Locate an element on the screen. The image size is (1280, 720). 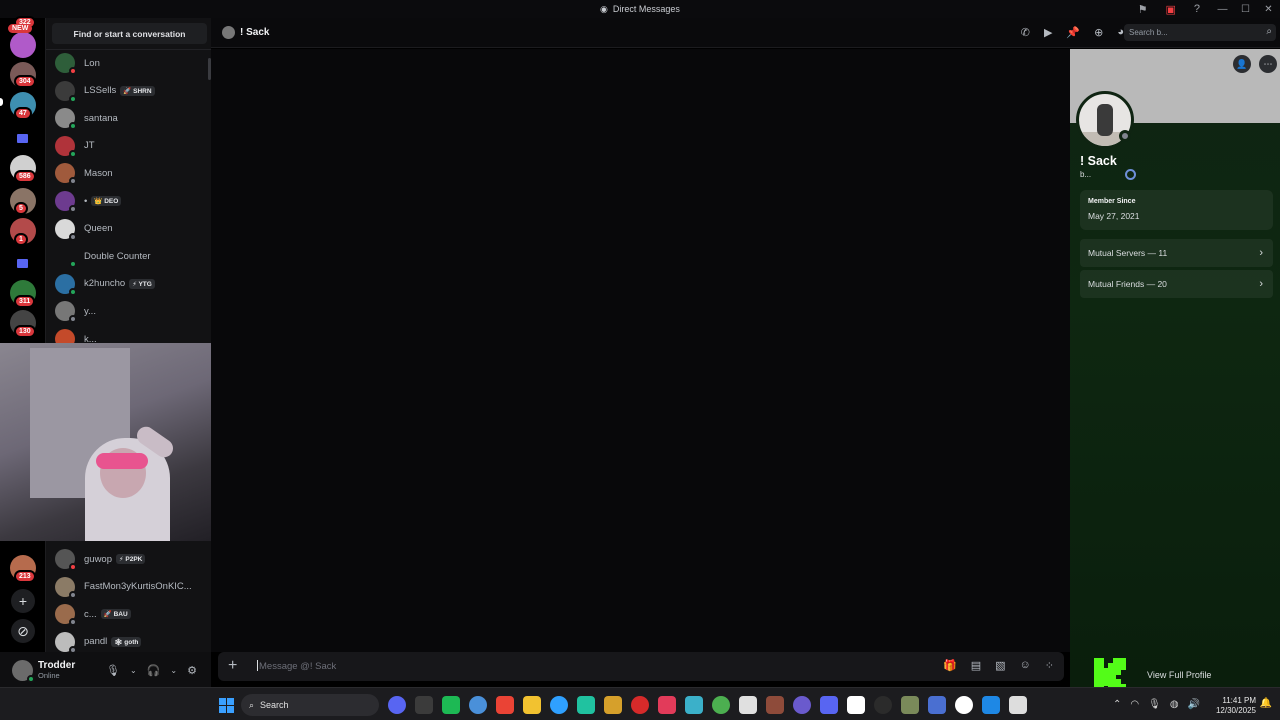
taskbar-search: ⌕ Search is located at coordinates (310, 705).